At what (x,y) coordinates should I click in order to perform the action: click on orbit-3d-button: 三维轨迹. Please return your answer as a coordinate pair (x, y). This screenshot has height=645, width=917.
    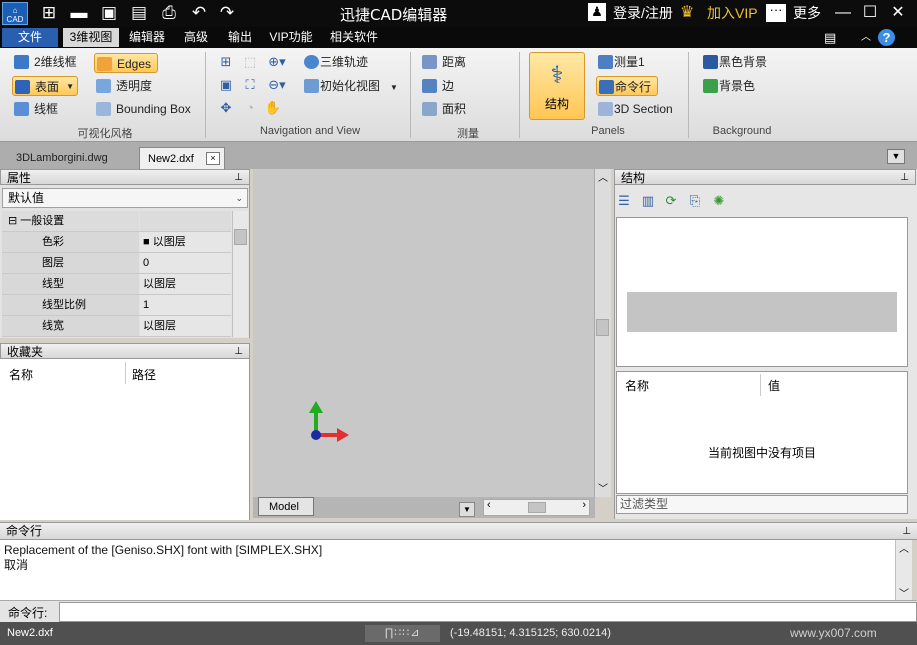
    Looking at the image, I should click on (335, 62).